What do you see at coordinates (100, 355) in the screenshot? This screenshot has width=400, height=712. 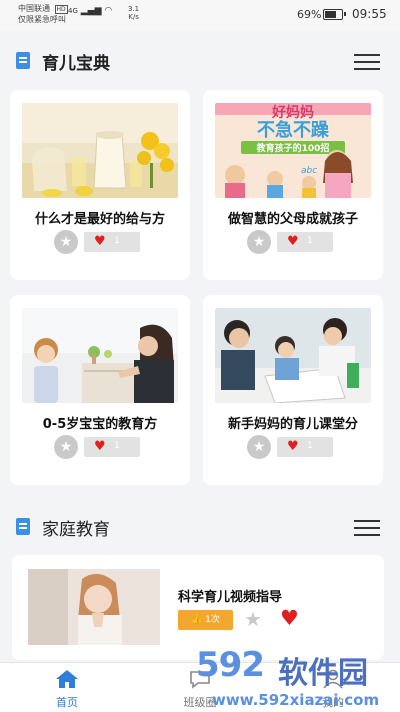 I see `article-image-mother-daughter` at bounding box center [100, 355].